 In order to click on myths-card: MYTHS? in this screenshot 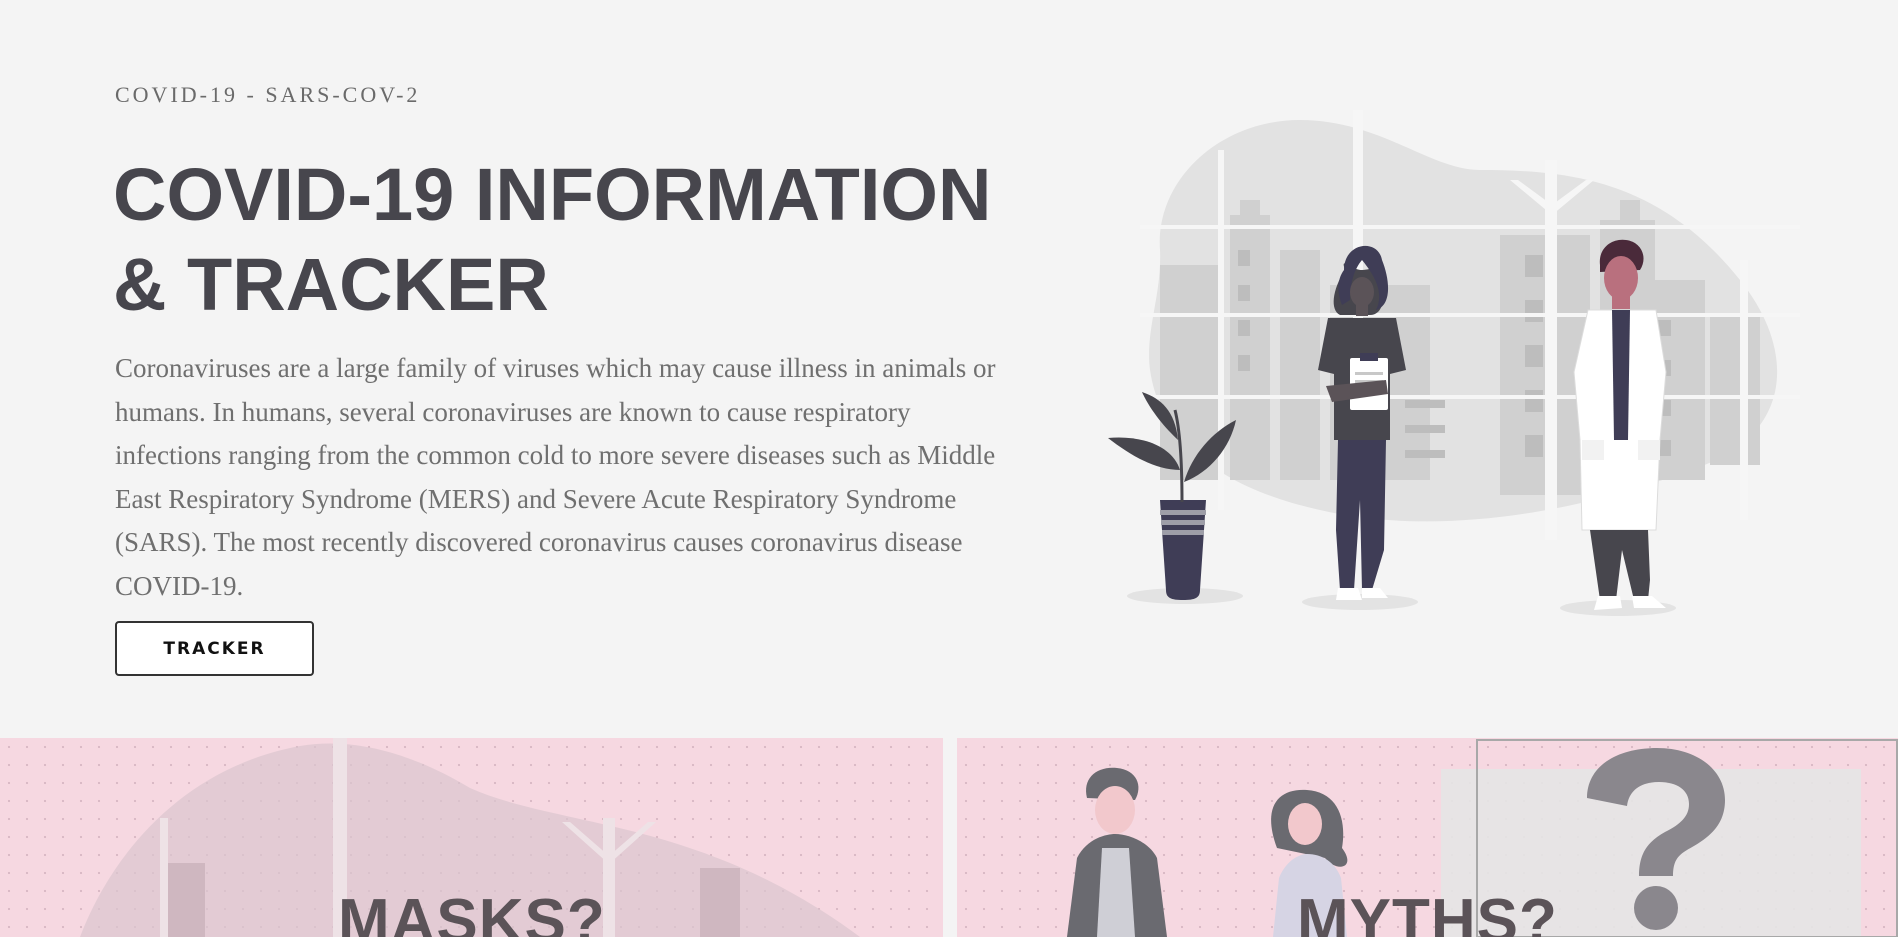, I will do `click(1427, 837)`.